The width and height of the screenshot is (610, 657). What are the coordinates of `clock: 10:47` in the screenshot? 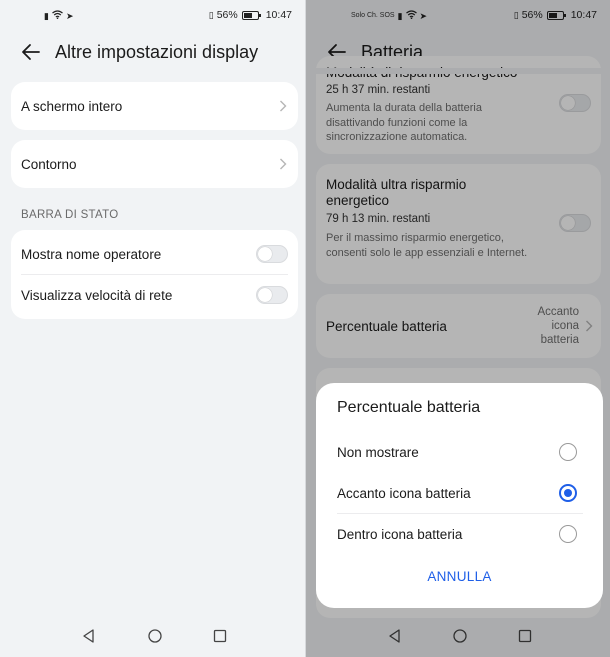 It's located at (278, 15).